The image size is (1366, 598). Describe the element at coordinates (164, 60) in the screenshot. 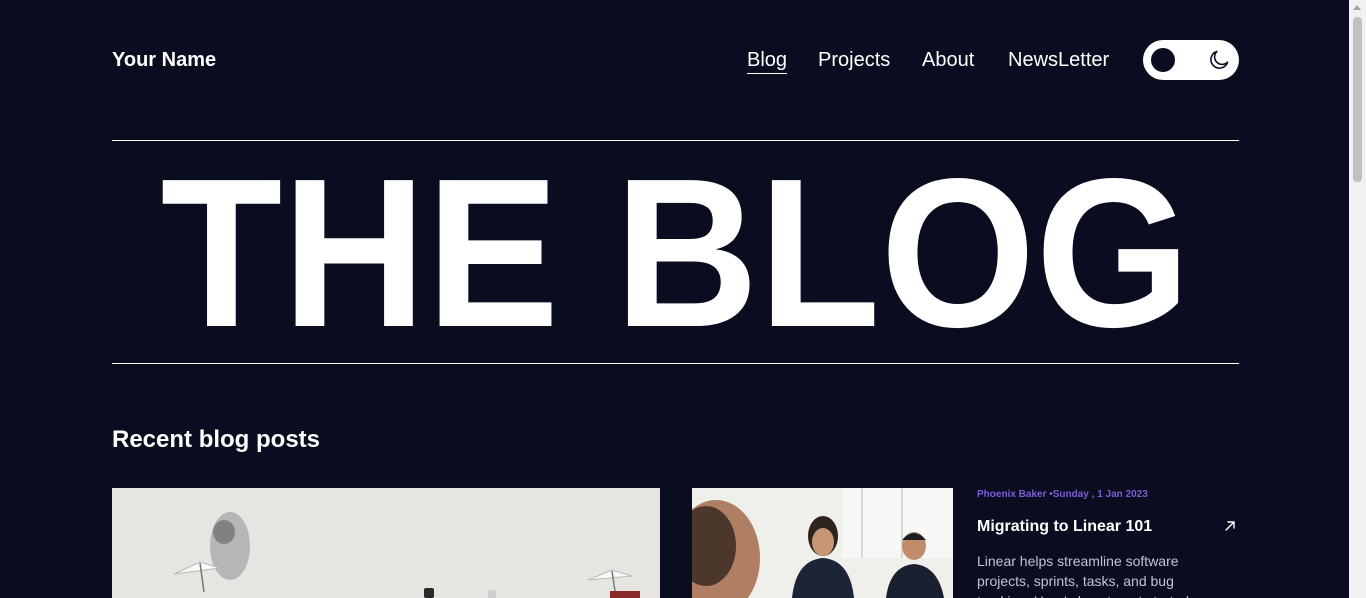

I see `site-name: Your Name` at that location.